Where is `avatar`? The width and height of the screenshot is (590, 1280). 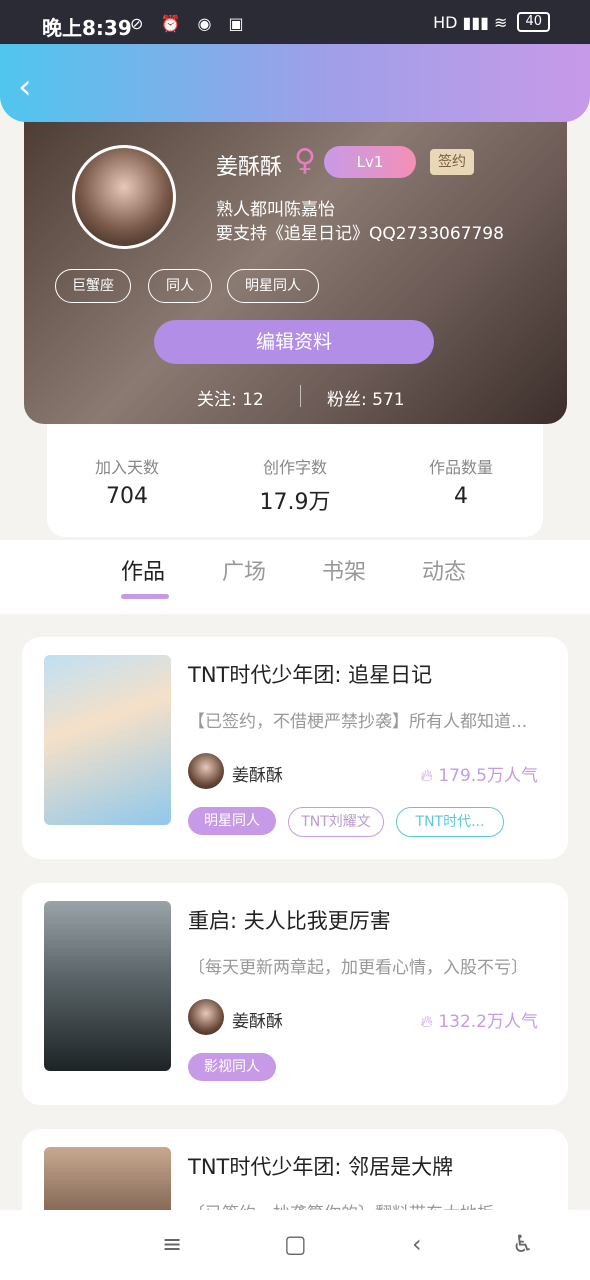 avatar is located at coordinates (124, 197).